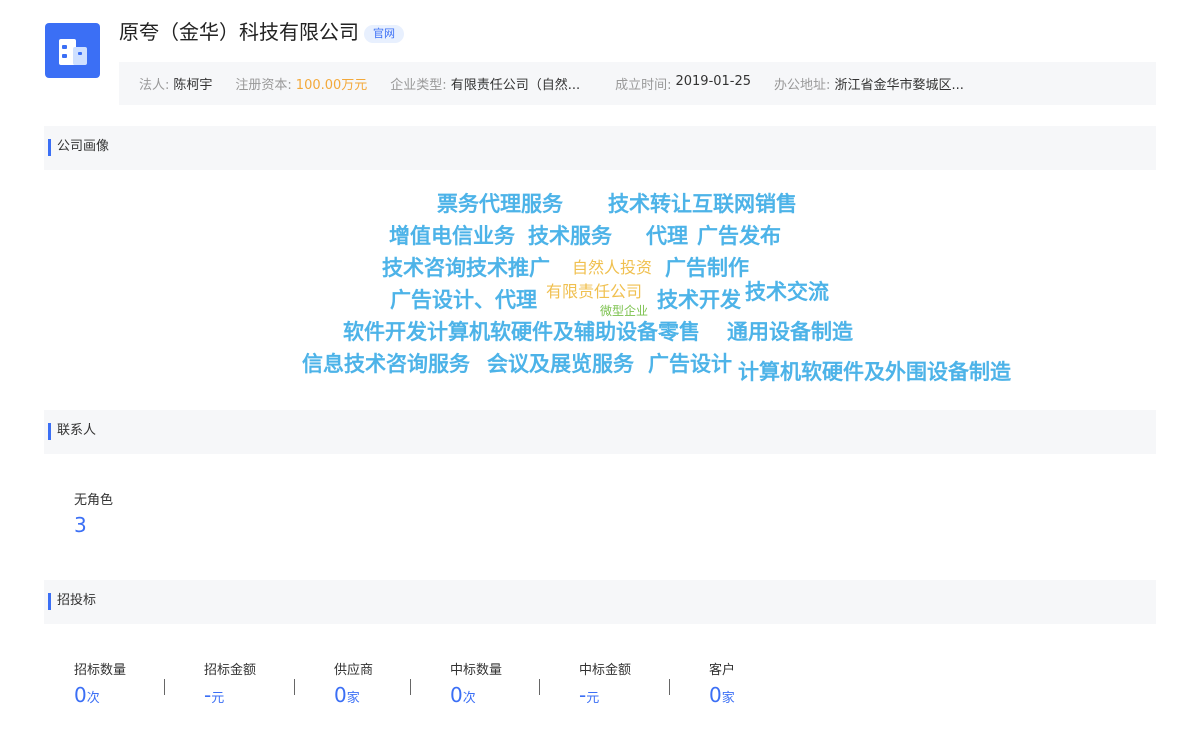 The height and width of the screenshot is (752, 1200). What do you see at coordinates (702, 204) in the screenshot?
I see `cloud-word: 技术转让互联网销售` at bounding box center [702, 204].